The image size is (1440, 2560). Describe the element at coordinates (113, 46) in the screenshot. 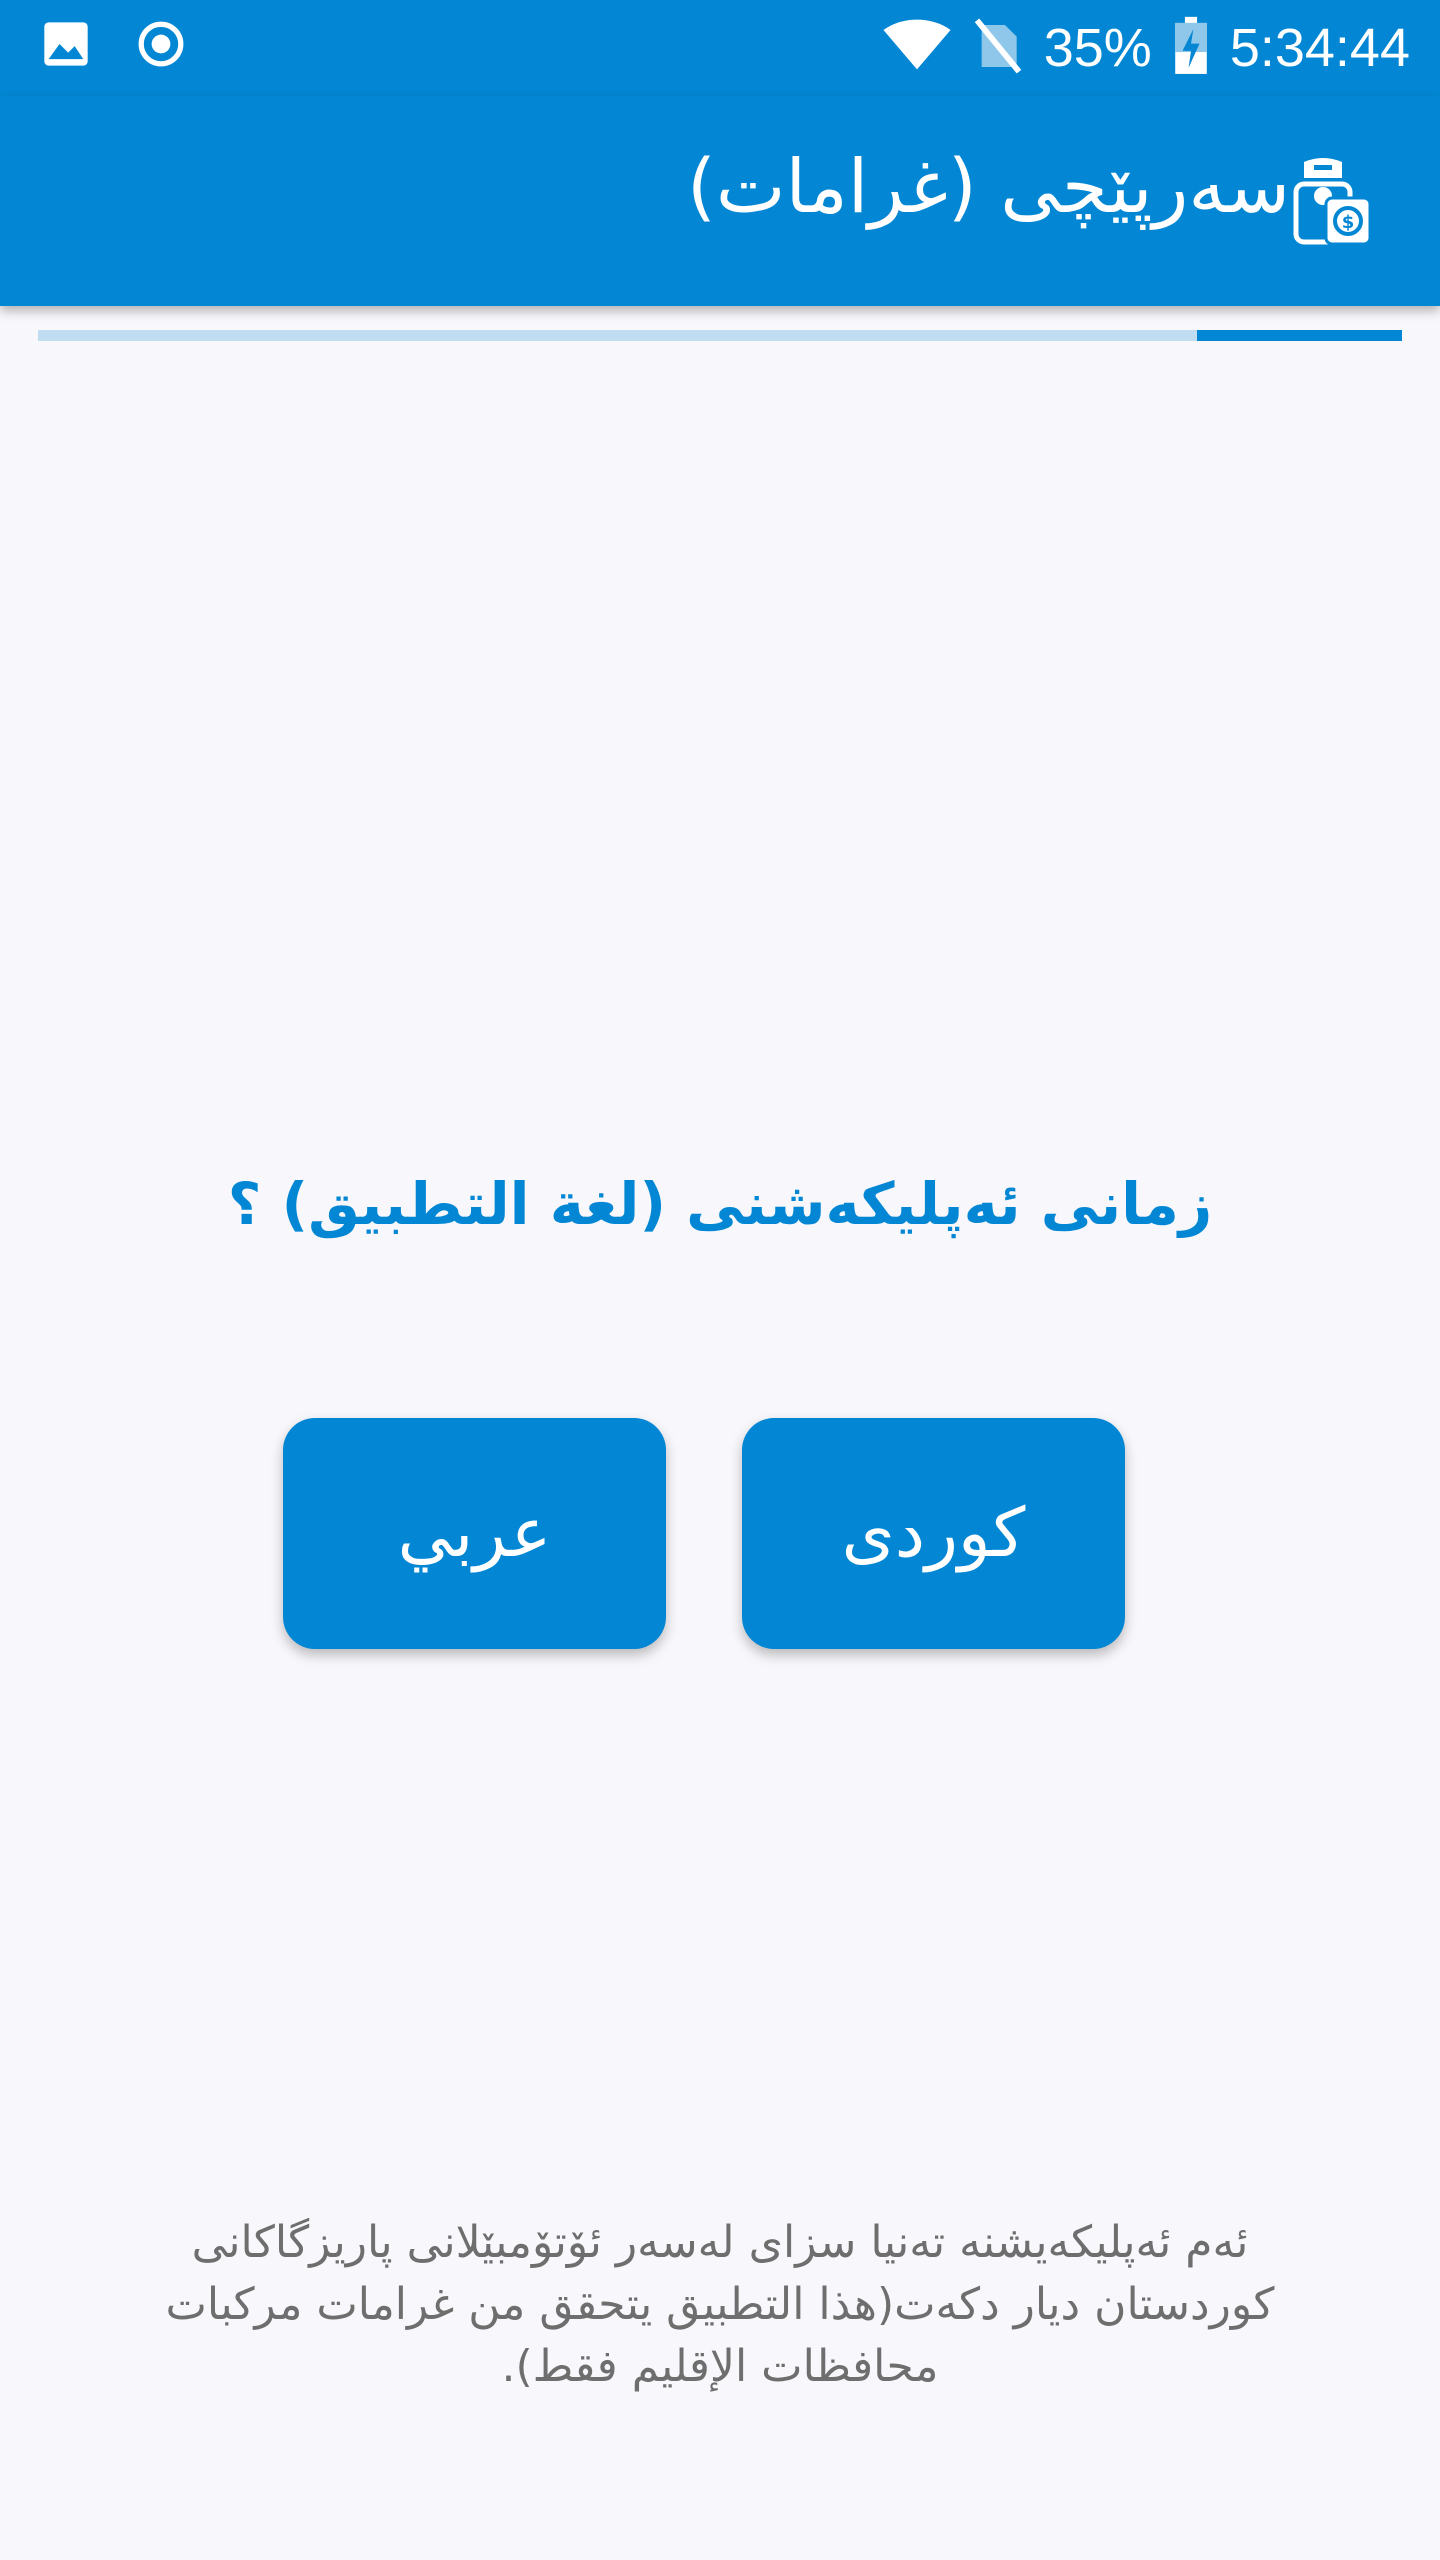

I see `status-left-icons` at that location.